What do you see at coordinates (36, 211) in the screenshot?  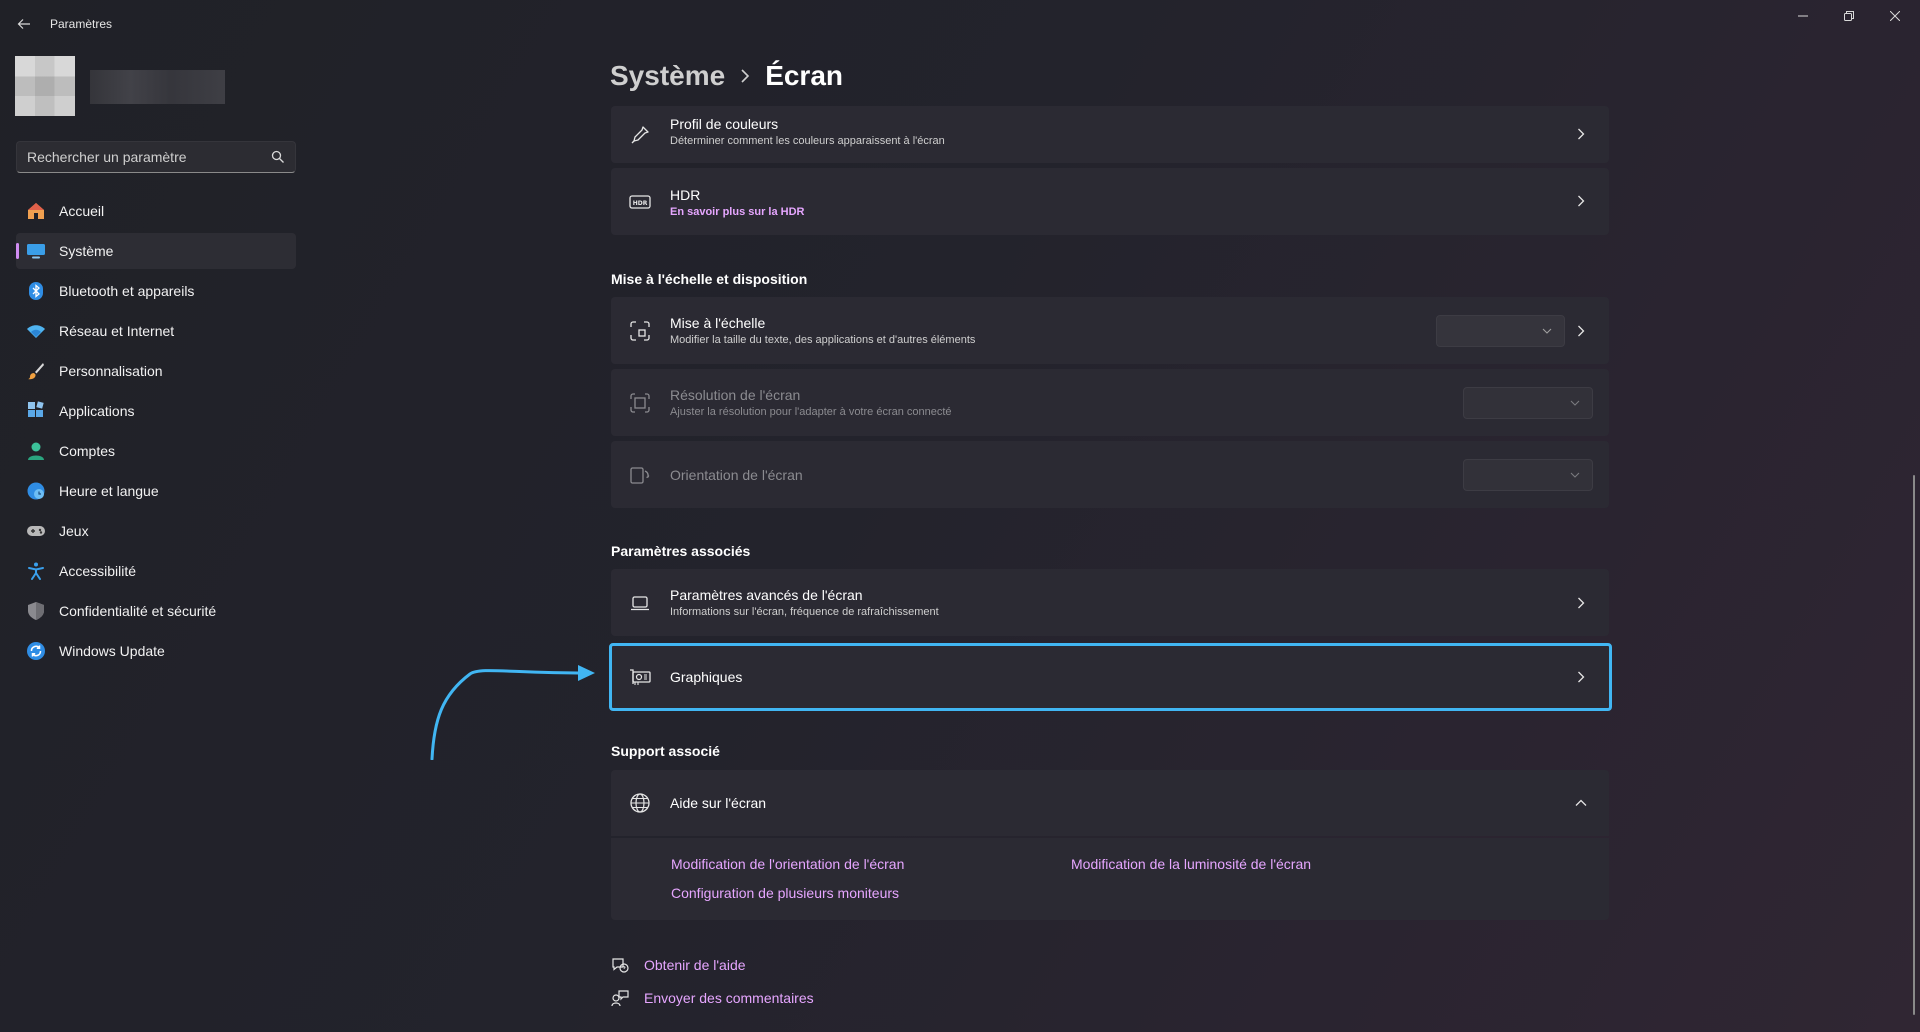 I see `home-icon` at bounding box center [36, 211].